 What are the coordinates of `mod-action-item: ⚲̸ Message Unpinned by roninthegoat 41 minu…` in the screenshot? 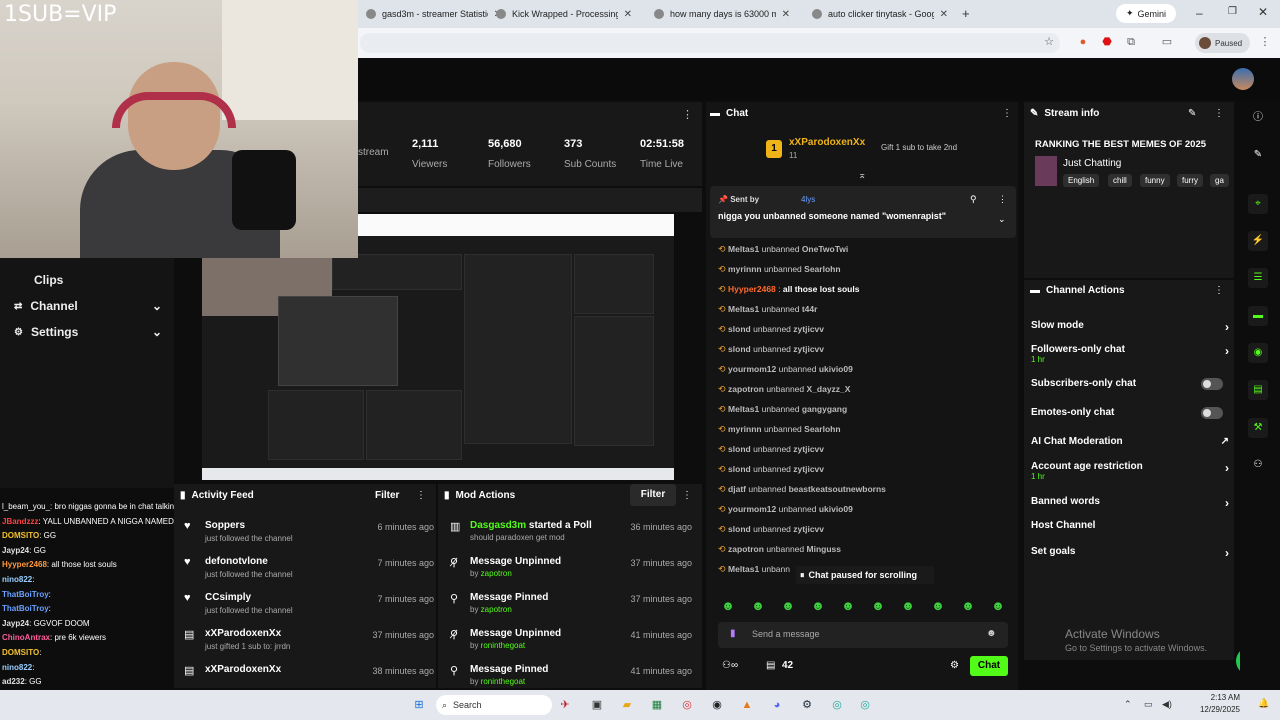 It's located at (570, 645).